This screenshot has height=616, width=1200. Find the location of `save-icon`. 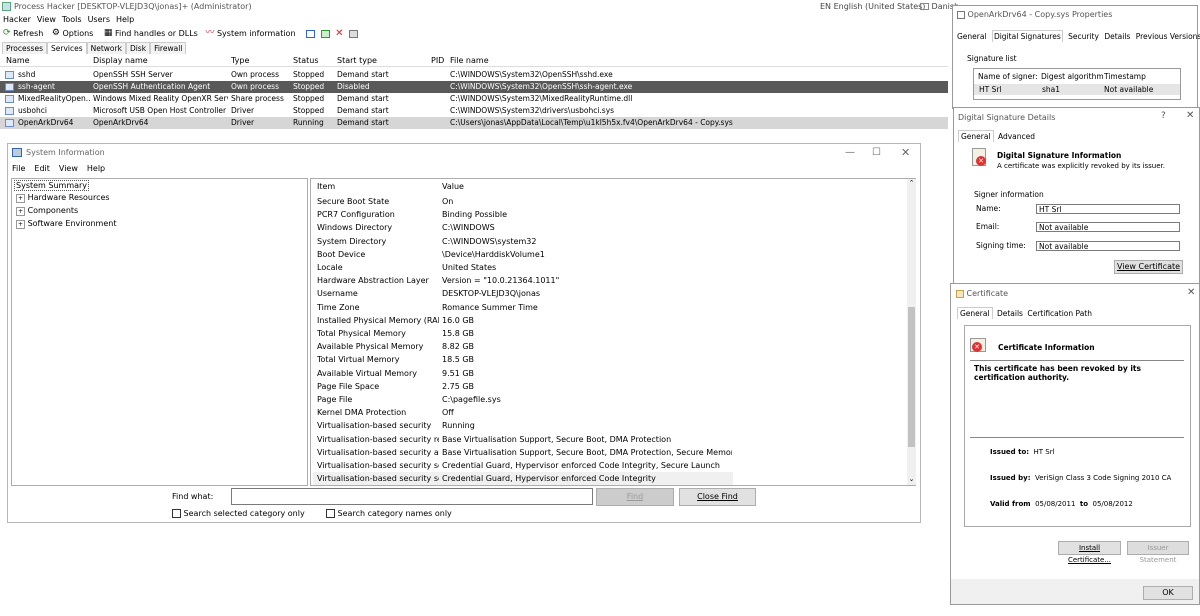

save-icon is located at coordinates (325, 33).